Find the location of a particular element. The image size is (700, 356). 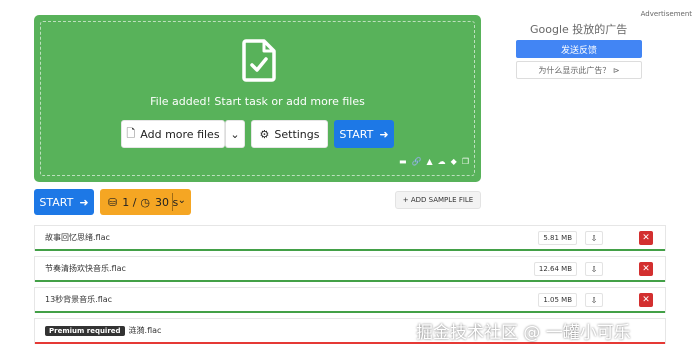

add-more-files-button: 🗋 Add more files is located at coordinates (173, 134).